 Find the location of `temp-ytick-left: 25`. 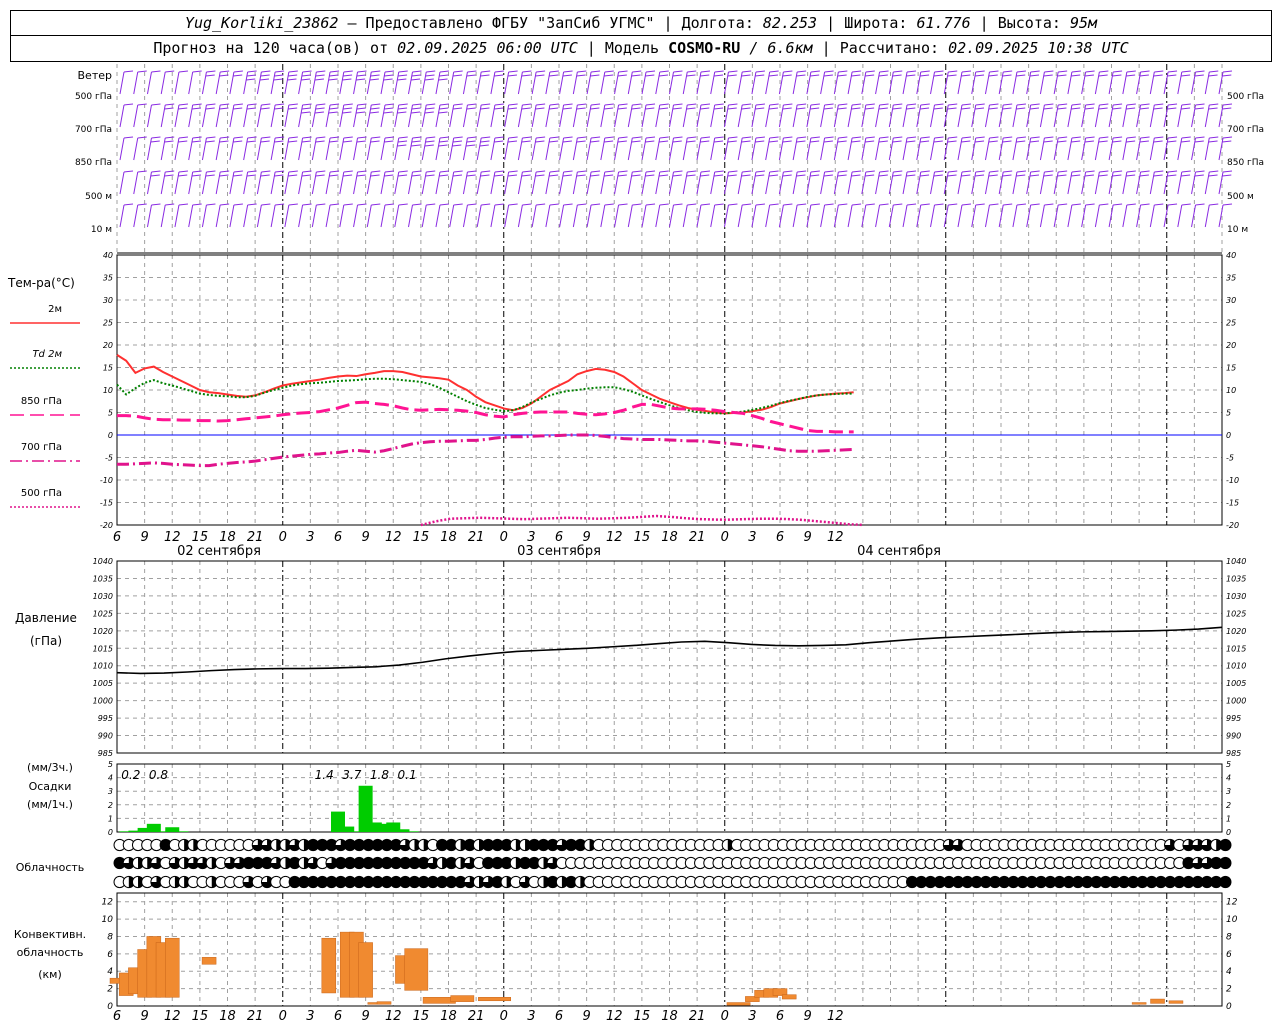

temp-ytick-left: 25 is located at coordinates (108, 323).